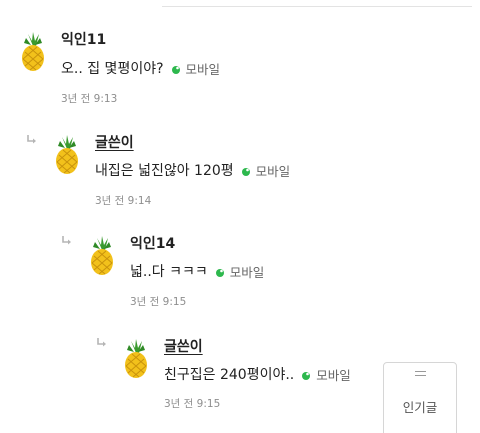  I want to click on menu-icon, so click(420, 375).